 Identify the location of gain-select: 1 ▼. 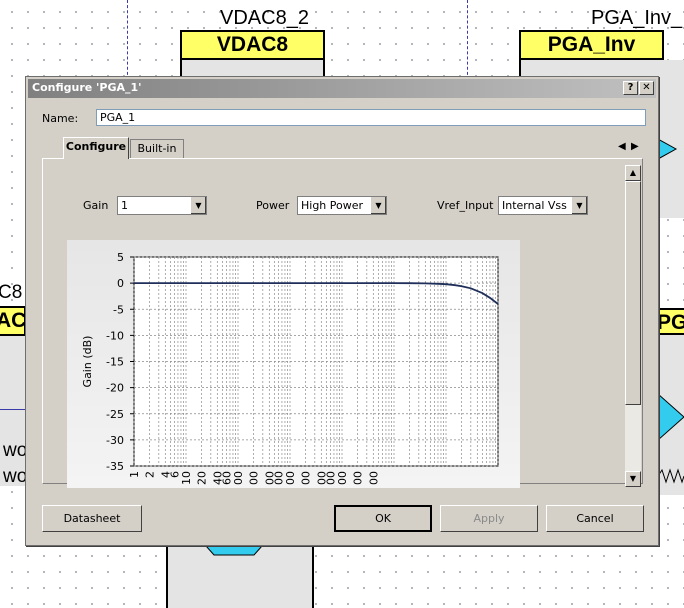
(162, 205).